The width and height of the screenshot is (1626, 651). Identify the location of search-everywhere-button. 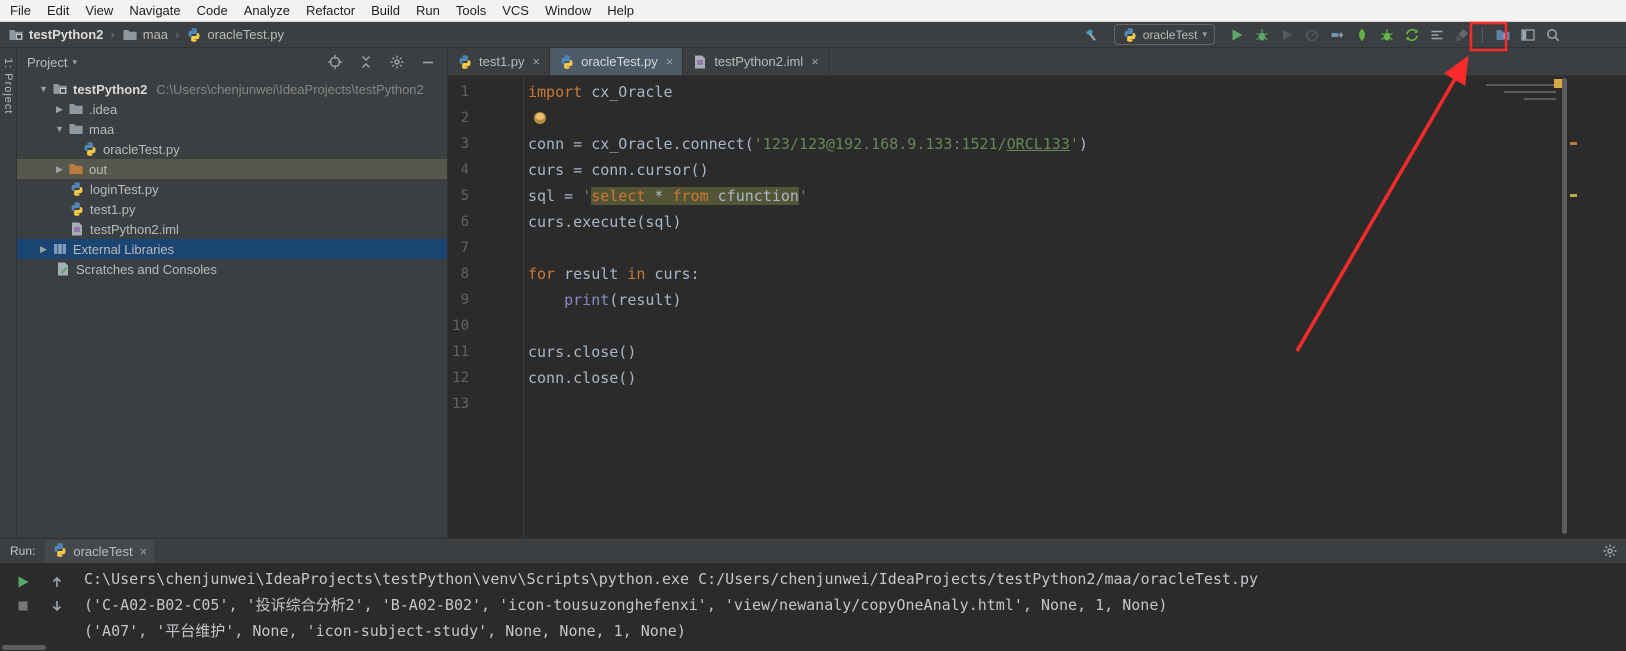
(1553, 35).